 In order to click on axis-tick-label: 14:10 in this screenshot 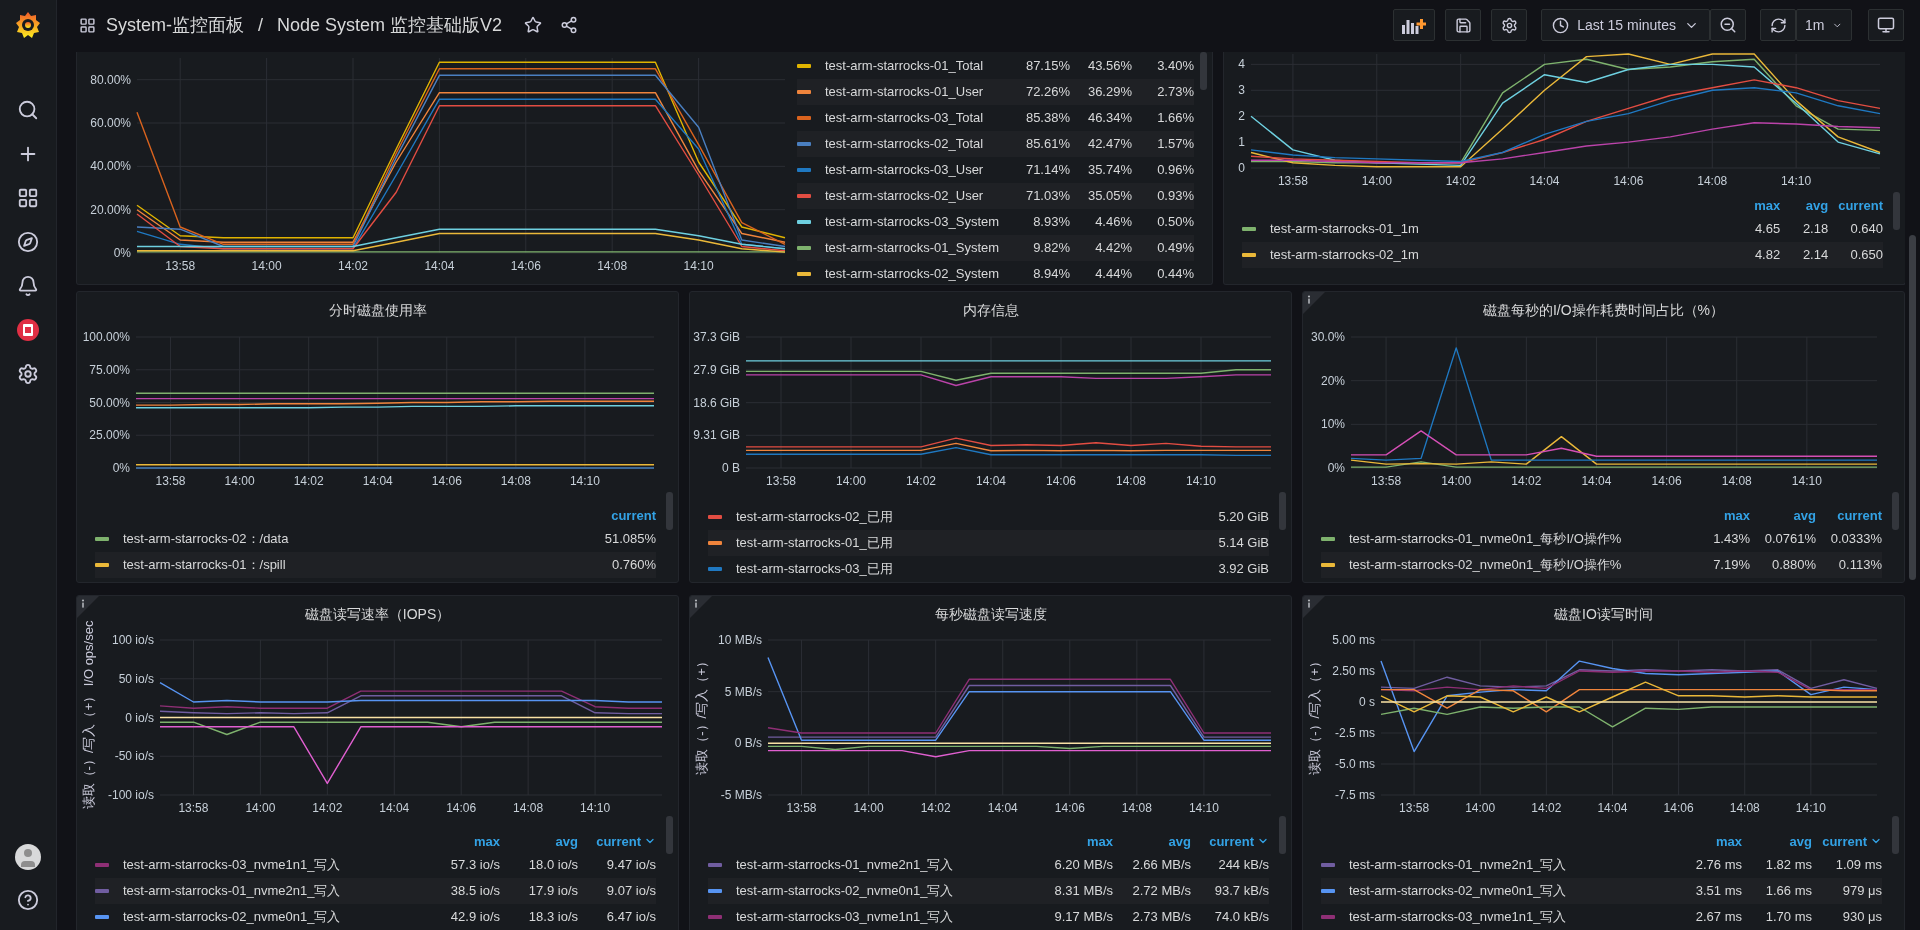, I will do `click(1796, 181)`.